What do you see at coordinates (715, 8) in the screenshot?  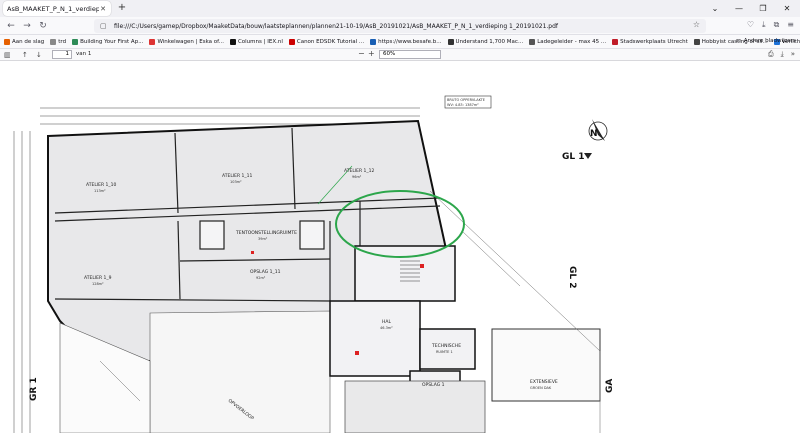 I see `list-all-tabs-icon: ⌄` at bounding box center [715, 8].